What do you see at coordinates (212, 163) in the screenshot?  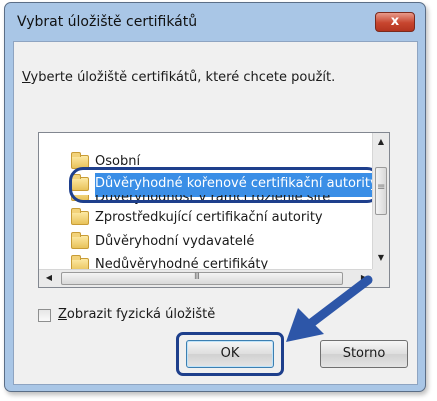 I see `tree-item-personal: Osobní` at bounding box center [212, 163].